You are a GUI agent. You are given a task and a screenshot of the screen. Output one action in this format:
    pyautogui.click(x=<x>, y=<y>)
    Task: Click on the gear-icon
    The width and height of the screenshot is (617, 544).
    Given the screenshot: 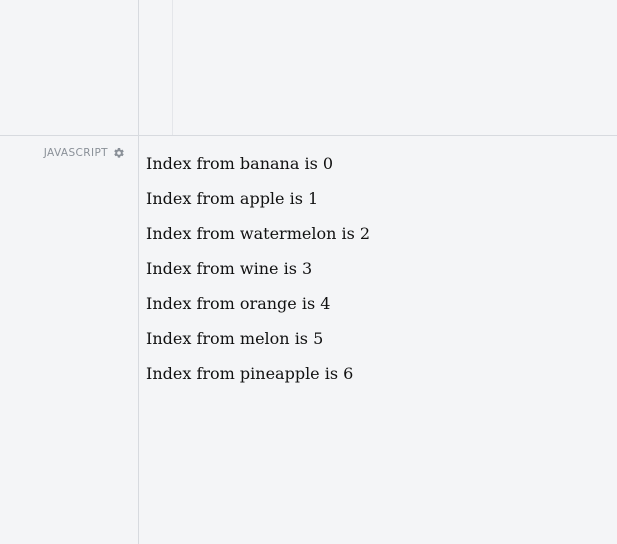 What is the action you would take?
    pyautogui.click(x=119, y=153)
    